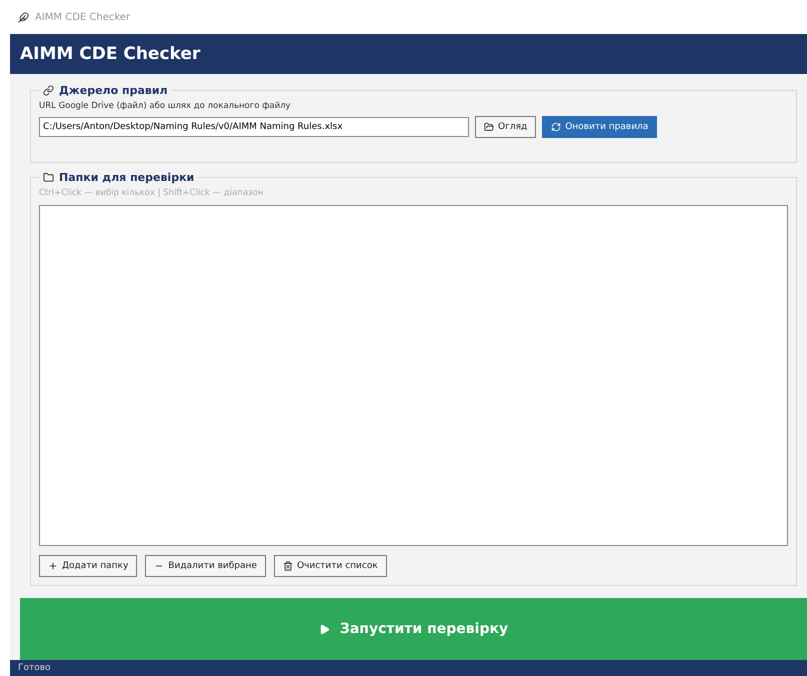  I want to click on section-title: Папки для перевірки, so click(126, 177).